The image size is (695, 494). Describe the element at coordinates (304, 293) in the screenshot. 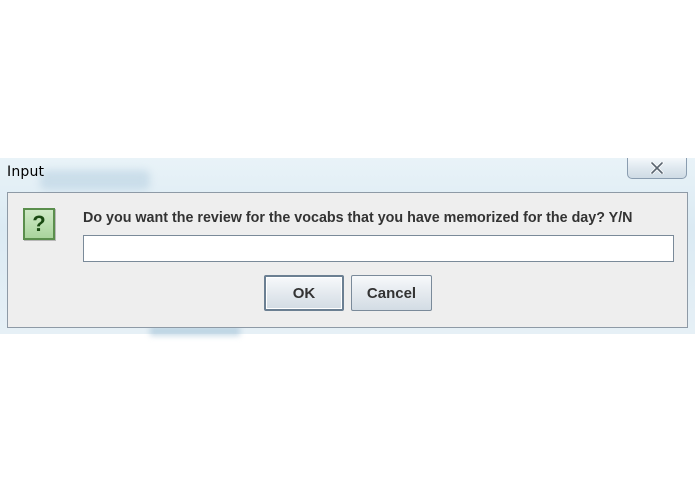

I see `ok-button: OK` at that location.